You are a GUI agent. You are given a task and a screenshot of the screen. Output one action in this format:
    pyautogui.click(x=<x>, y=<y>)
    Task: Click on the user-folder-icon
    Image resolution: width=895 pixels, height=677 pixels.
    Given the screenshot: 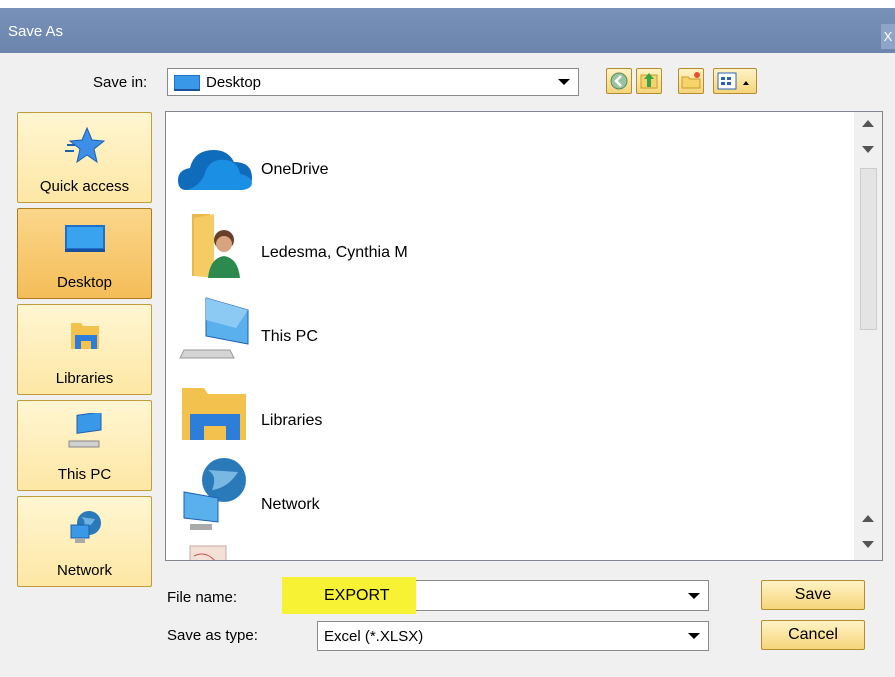 What is the action you would take?
    pyautogui.click(x=216, y=246)
    